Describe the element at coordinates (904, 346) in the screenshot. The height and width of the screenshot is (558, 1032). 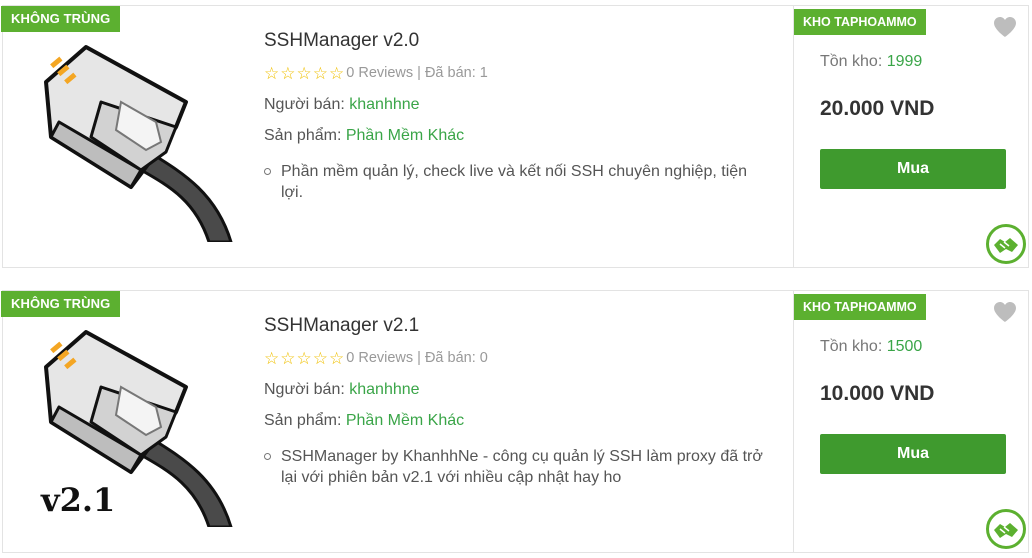
I see `stock-value: 1500` at that location.